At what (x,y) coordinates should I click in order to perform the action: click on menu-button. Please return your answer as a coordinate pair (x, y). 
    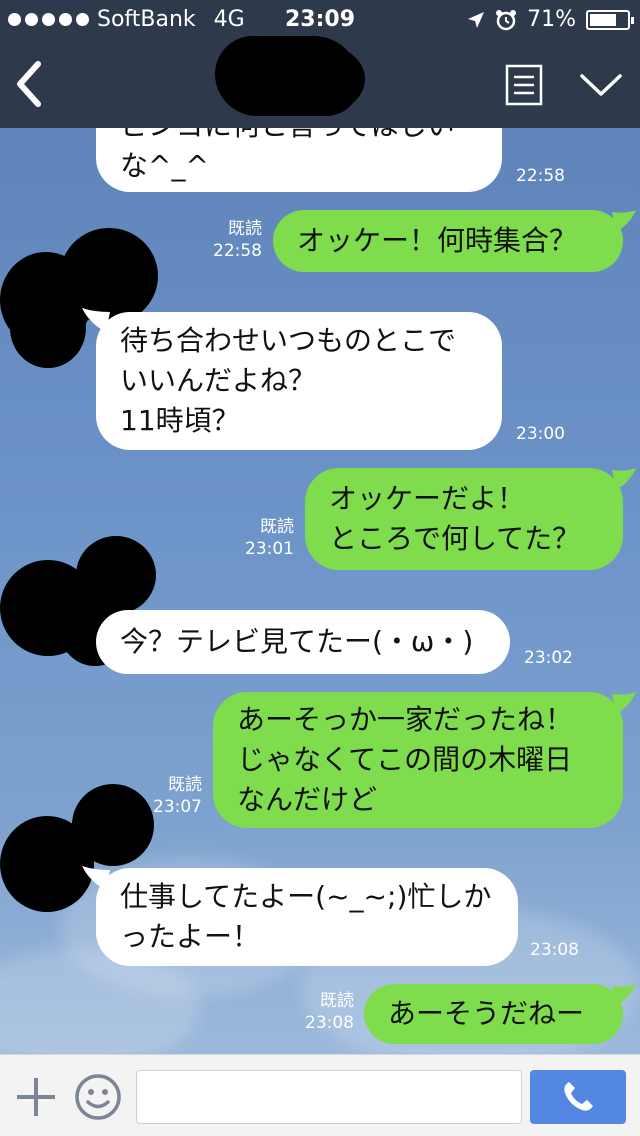
    Looking at the image, I should click on (524, 85).